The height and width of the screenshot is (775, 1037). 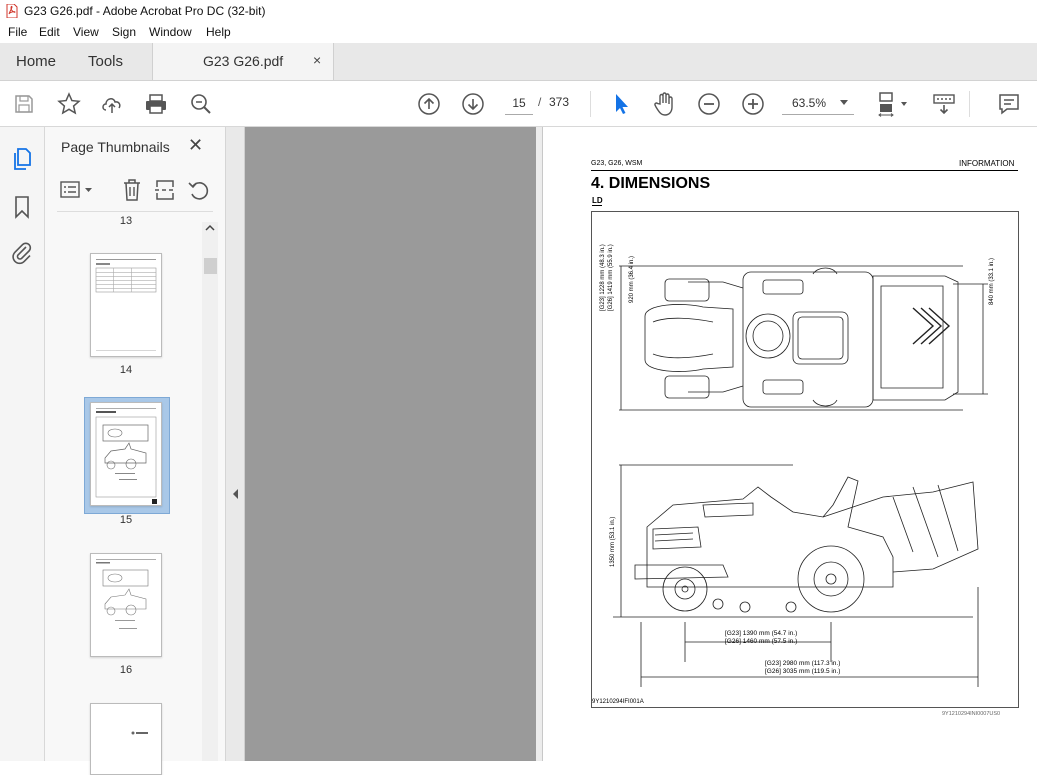 What do you see at coordinates (201, 104) in the screenshot?
I see `zoom-search-icon` at bounding box center [201, 104].